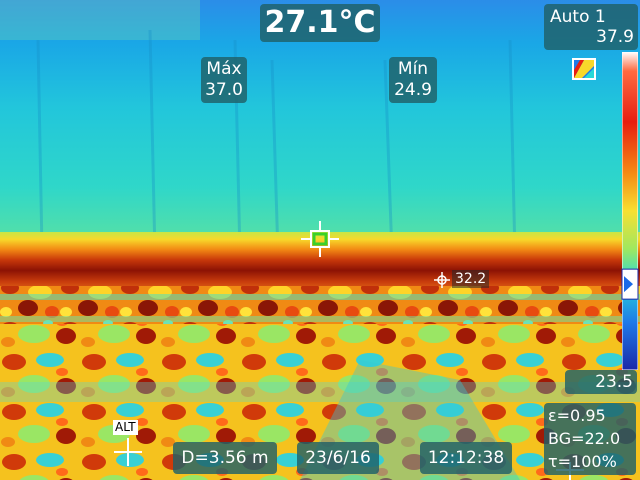 The width and height of the screenshot is (640, 480). What do you see at coordinates (225, 458) in the screenshot?
I see `distance-readout: D=3.56 m` at bounding box center [225, 458].